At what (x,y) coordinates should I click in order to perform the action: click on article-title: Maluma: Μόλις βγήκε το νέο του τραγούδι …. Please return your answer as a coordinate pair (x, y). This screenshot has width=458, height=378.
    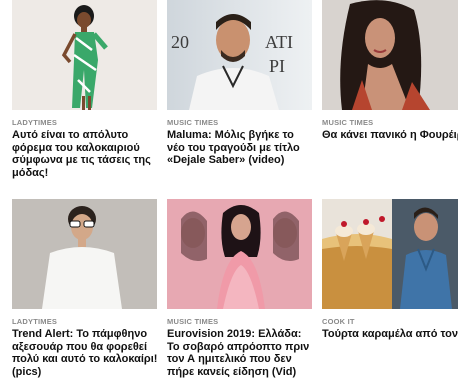
    Looking at the image, I should click on (240, 148).